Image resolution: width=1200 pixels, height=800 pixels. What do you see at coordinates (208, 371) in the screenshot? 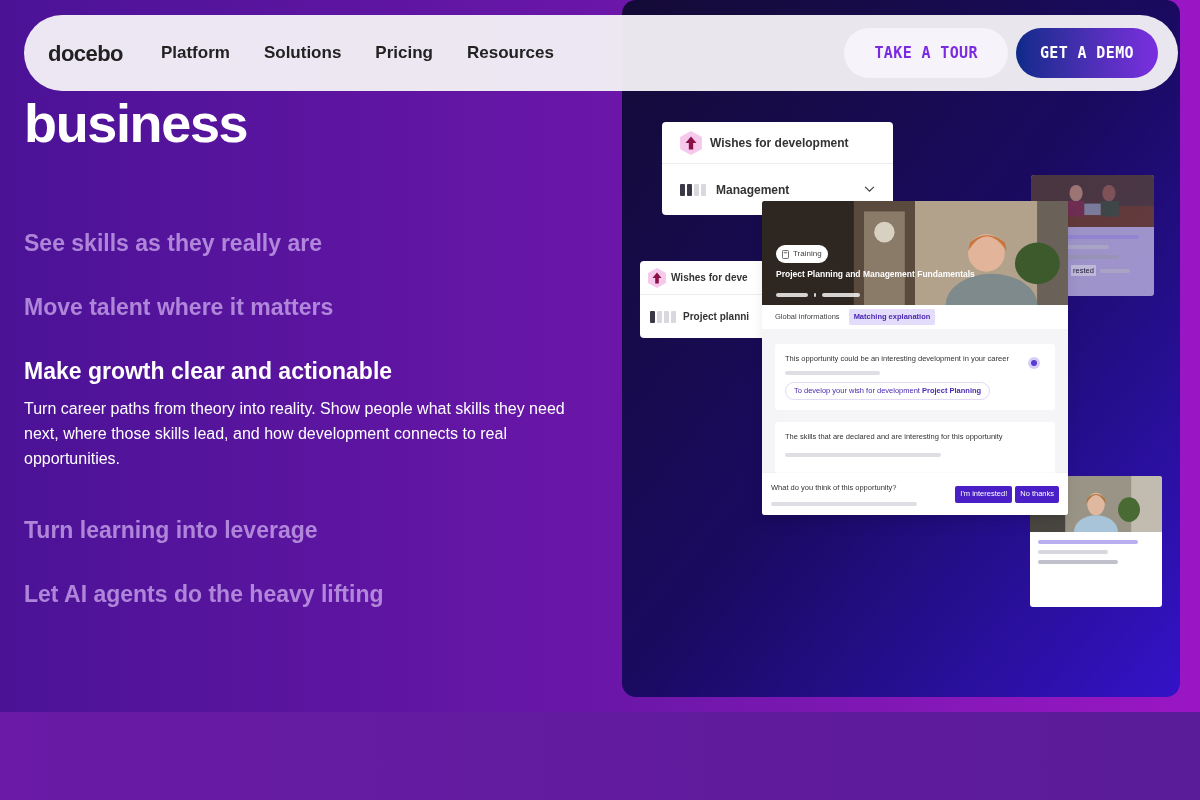
I see `feature-tab: Make growth clear and actionable` at bounding box center [208, 371].